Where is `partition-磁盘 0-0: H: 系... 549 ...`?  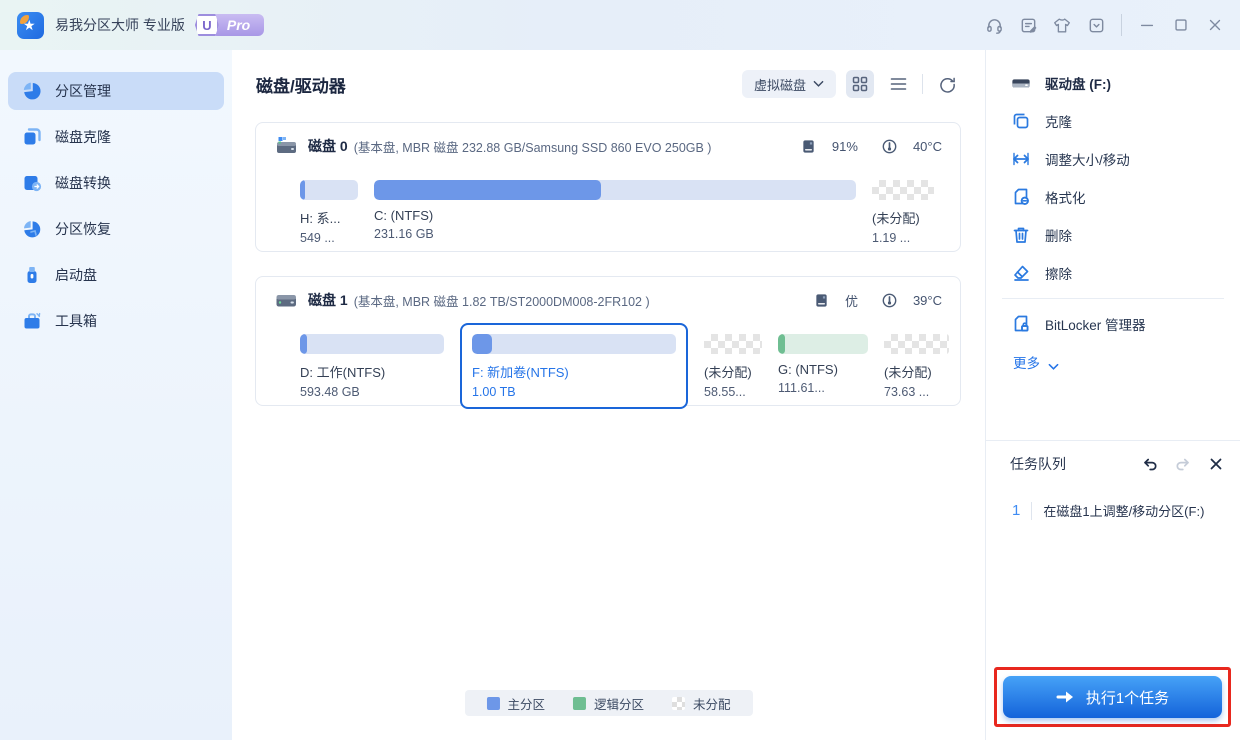
partition-磁盘 0-0: H: 系... 549 ... is located at coordinates (329, 212).